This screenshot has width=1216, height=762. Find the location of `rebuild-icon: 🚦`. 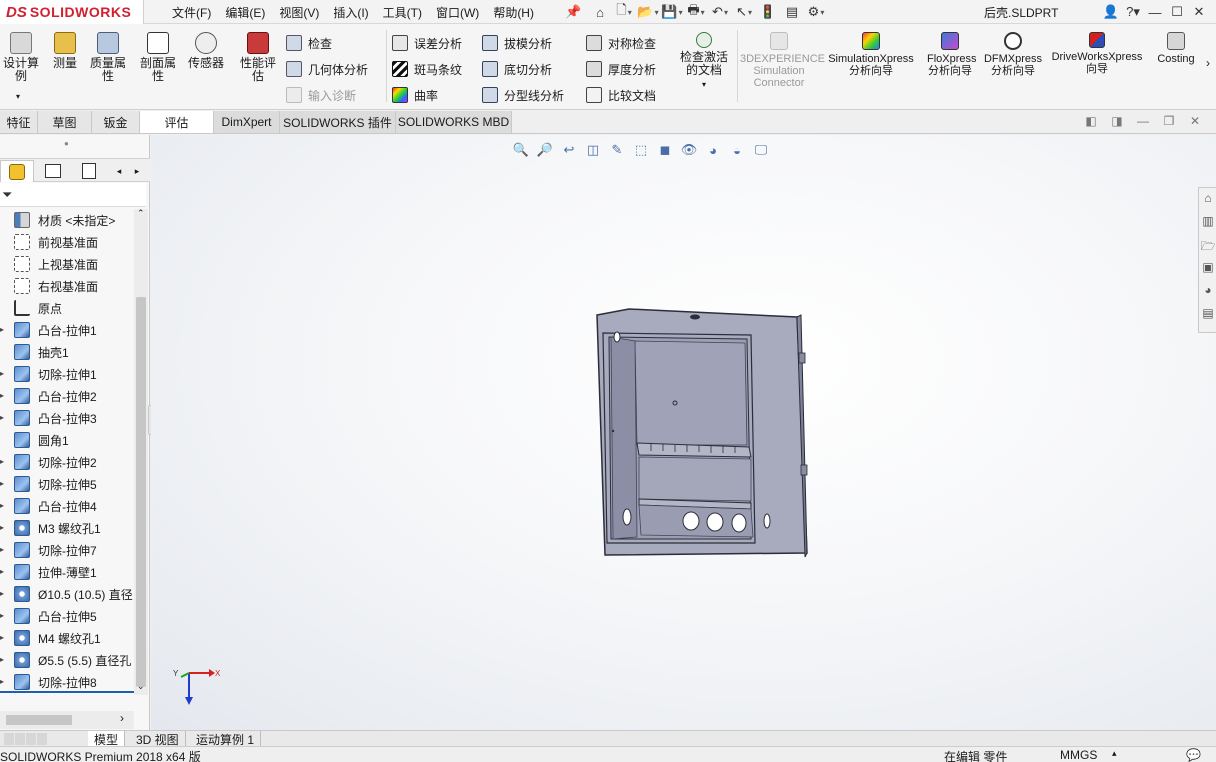

rebuild-icon: 🚦 is located at coordinates (768, 12).